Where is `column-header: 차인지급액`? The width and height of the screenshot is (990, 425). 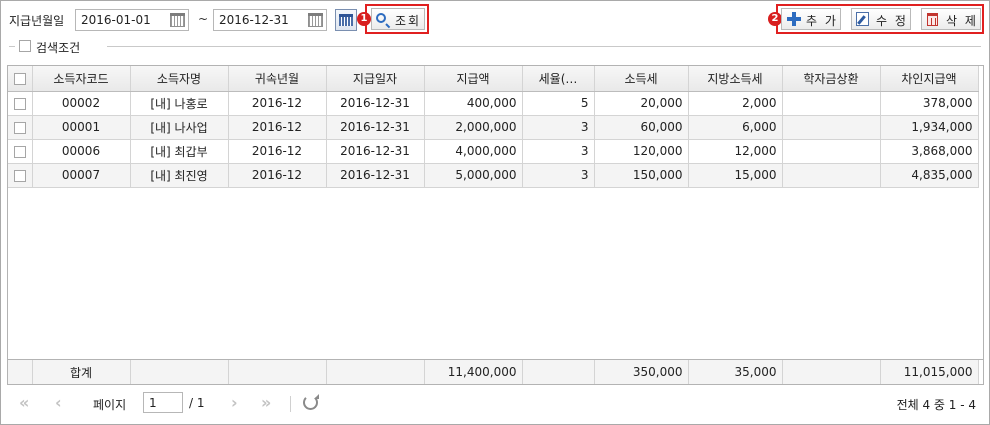 column-header: 차인지급액 is located at coordinates (929, 79).